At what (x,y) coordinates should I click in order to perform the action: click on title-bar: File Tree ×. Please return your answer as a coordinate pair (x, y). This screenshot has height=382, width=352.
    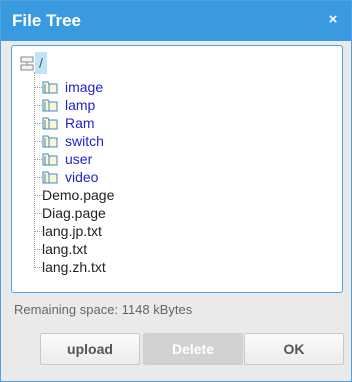
    Looking at the image, I should click on (176, 21).